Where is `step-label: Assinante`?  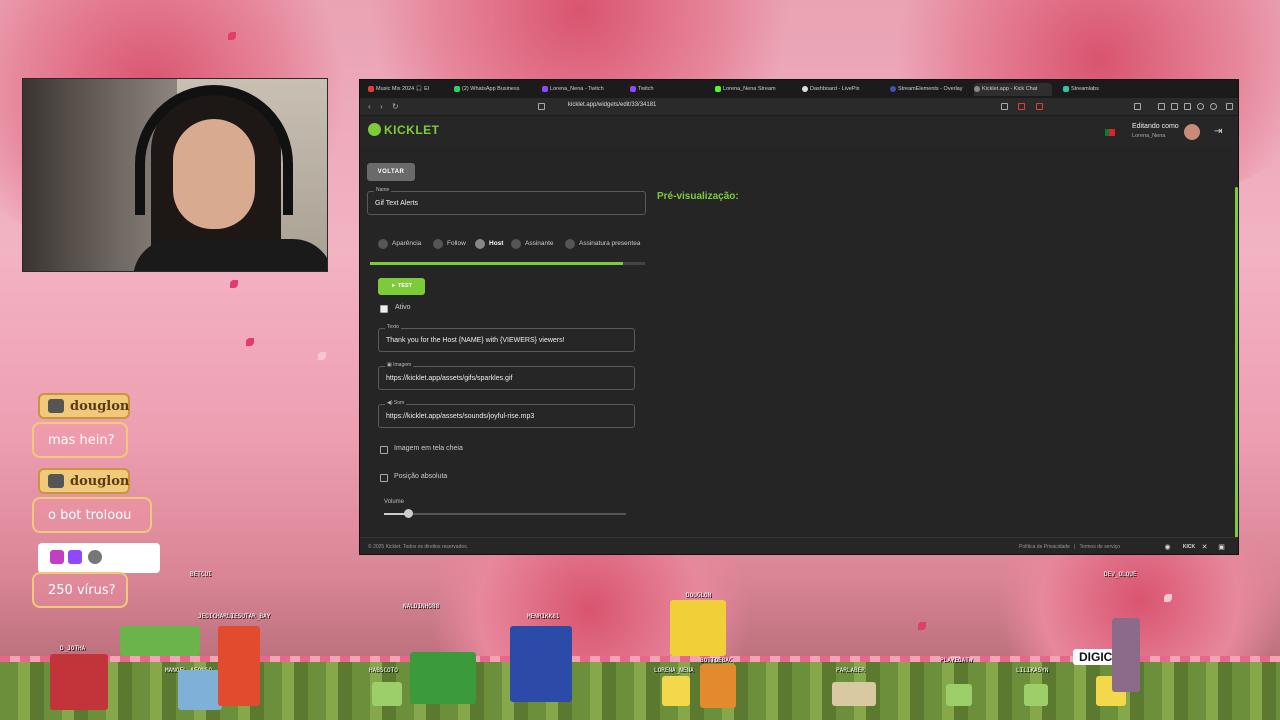 step-label: Assinante is located at coordinates (539, 243).